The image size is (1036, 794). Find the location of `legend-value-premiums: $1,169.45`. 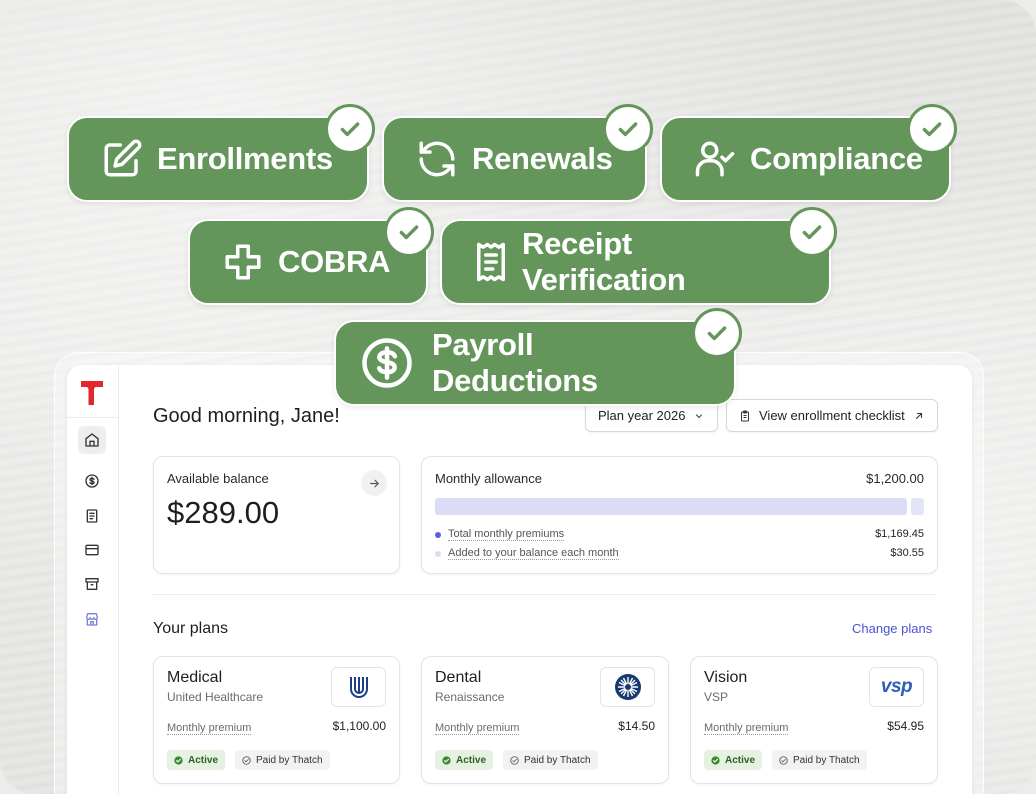

legend-value-premiums: $1,169.45 is located at coordinates (899, 534).